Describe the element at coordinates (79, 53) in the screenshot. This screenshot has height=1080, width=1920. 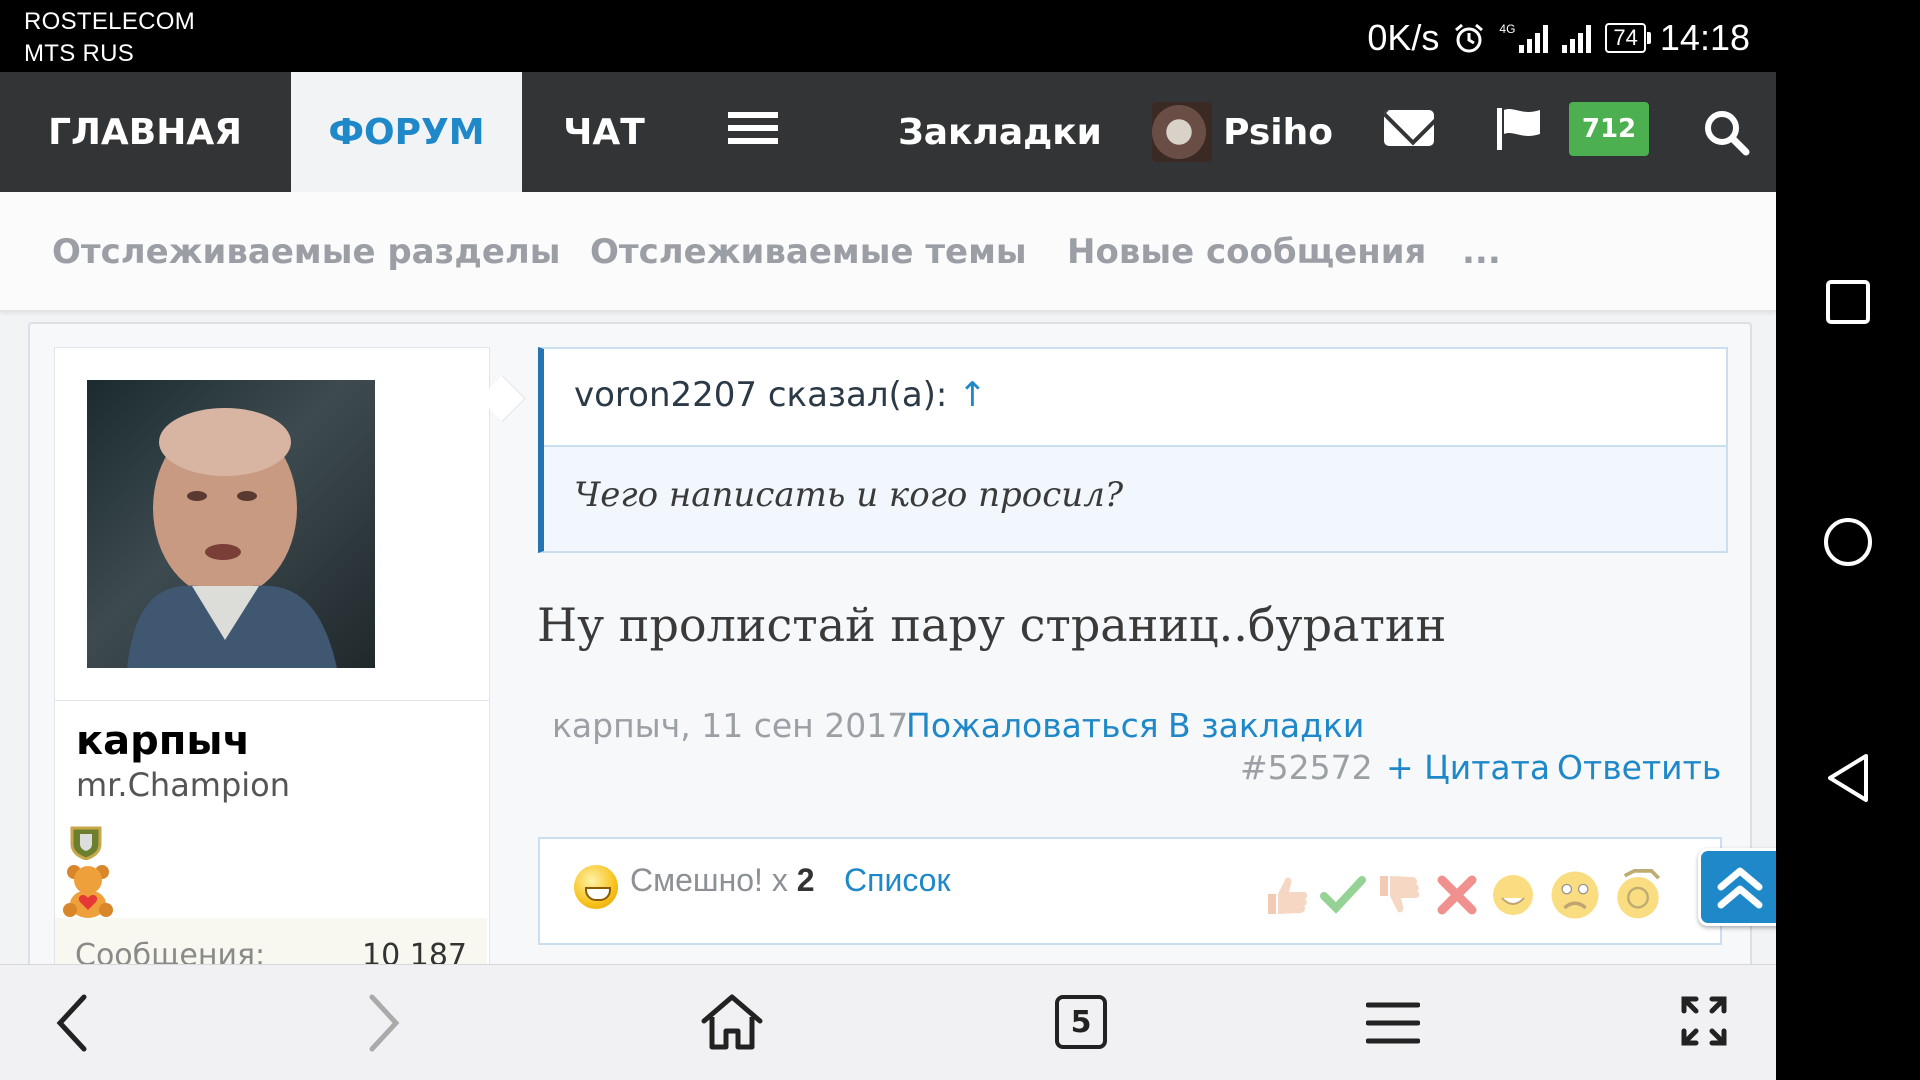
I see `carrier-2: MTS RUS` at that location.